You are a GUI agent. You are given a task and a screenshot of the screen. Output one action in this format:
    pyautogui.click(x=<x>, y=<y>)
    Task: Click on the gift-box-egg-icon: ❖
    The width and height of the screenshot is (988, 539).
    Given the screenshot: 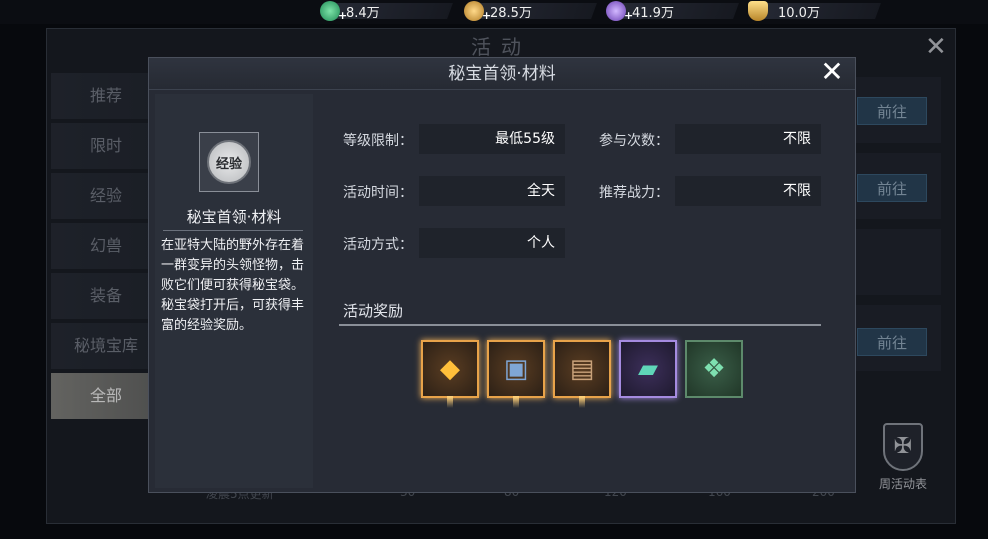 What is the action you would take?
    pyautogui.click(x=714, y=369)
    